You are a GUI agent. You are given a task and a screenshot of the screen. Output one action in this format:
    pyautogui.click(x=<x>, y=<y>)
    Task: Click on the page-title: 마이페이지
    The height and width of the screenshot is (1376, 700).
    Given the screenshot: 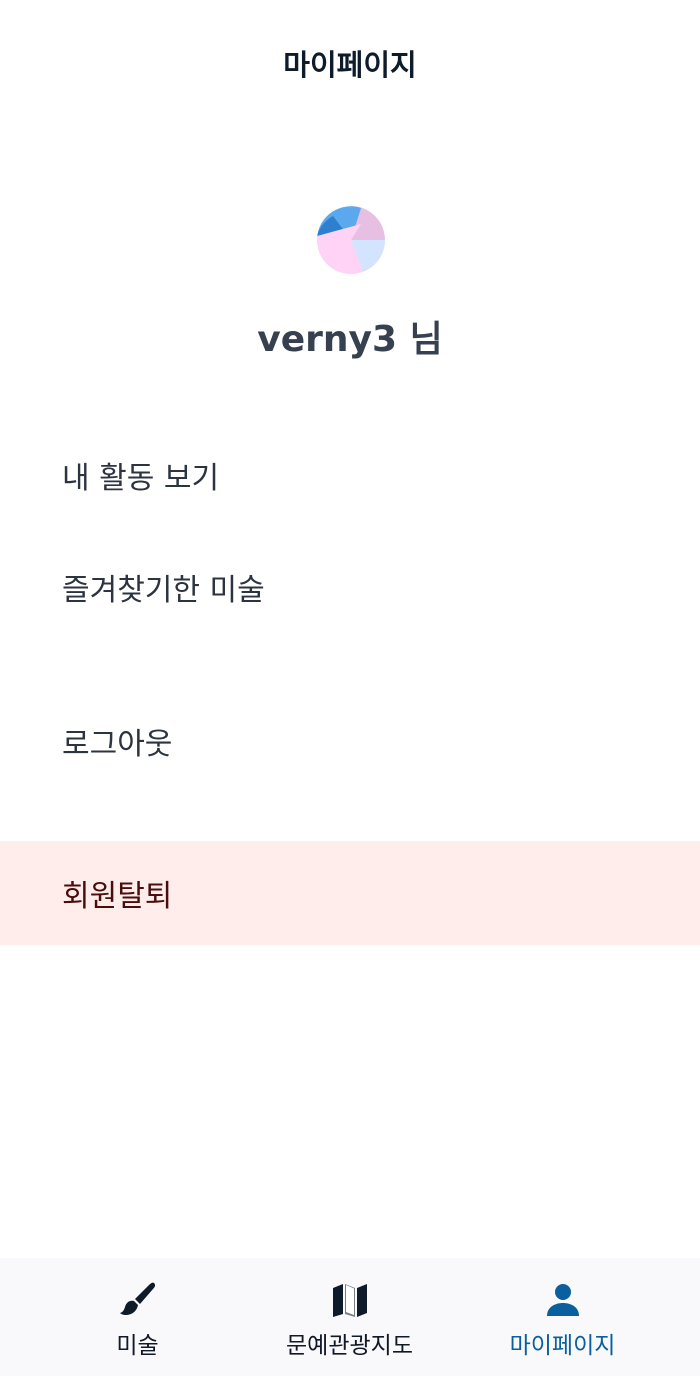 What is the action you would take?
    pyautogui.click(x=350, y=65)
    